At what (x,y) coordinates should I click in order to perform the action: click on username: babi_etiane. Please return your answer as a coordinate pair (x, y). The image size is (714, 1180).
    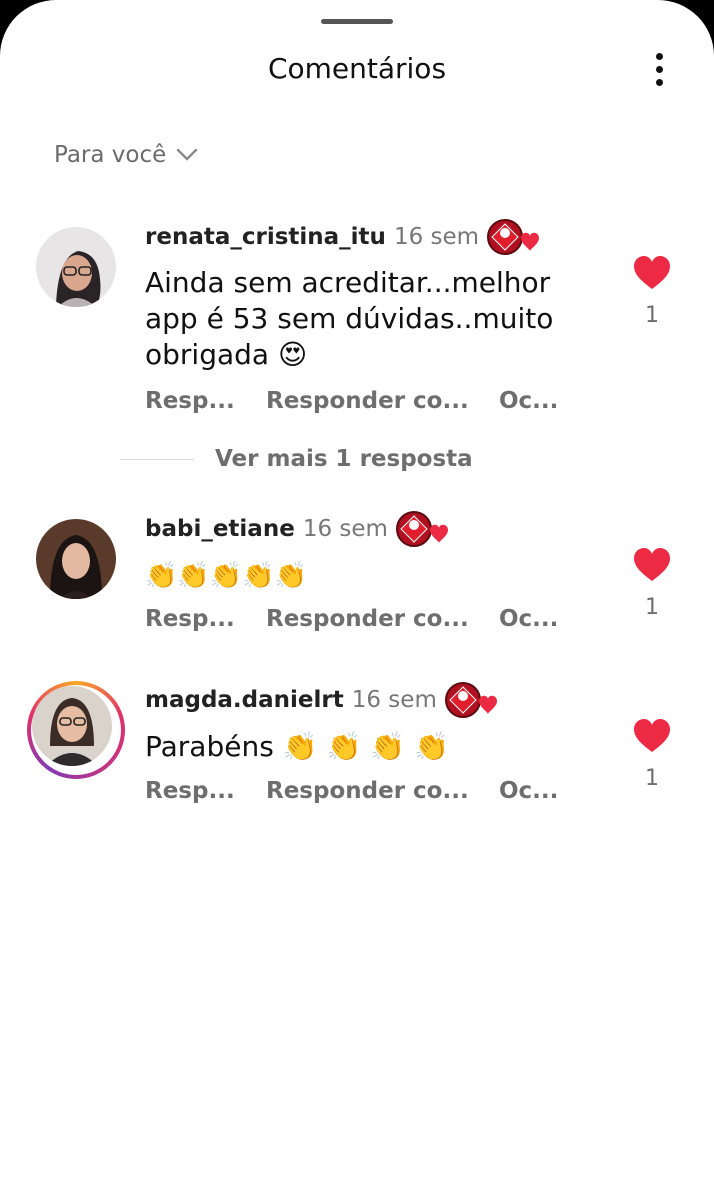
    Looking at the image, I should click on (220, 529).